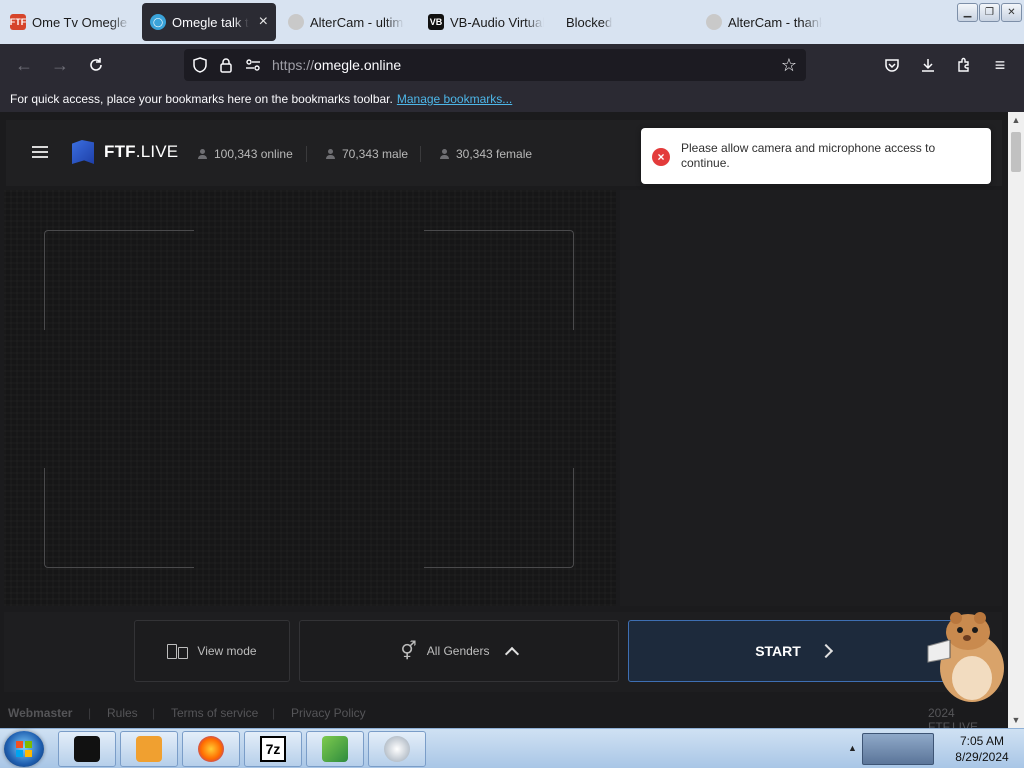  I want to click on media-player-icon, so click(149, 749).